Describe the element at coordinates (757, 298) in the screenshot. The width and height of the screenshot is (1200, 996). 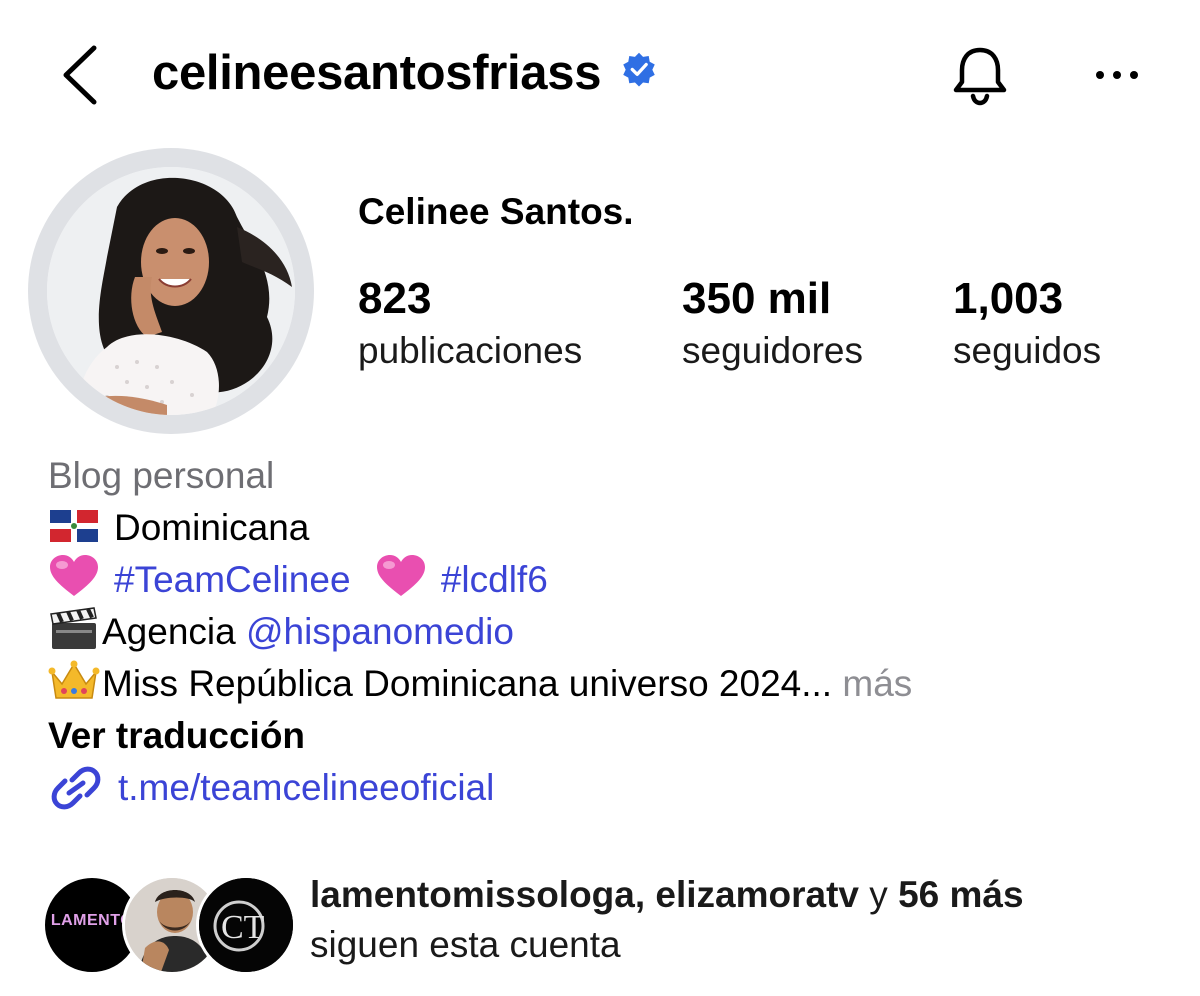
I see `stat-followers-value: 350 mil` at that location.